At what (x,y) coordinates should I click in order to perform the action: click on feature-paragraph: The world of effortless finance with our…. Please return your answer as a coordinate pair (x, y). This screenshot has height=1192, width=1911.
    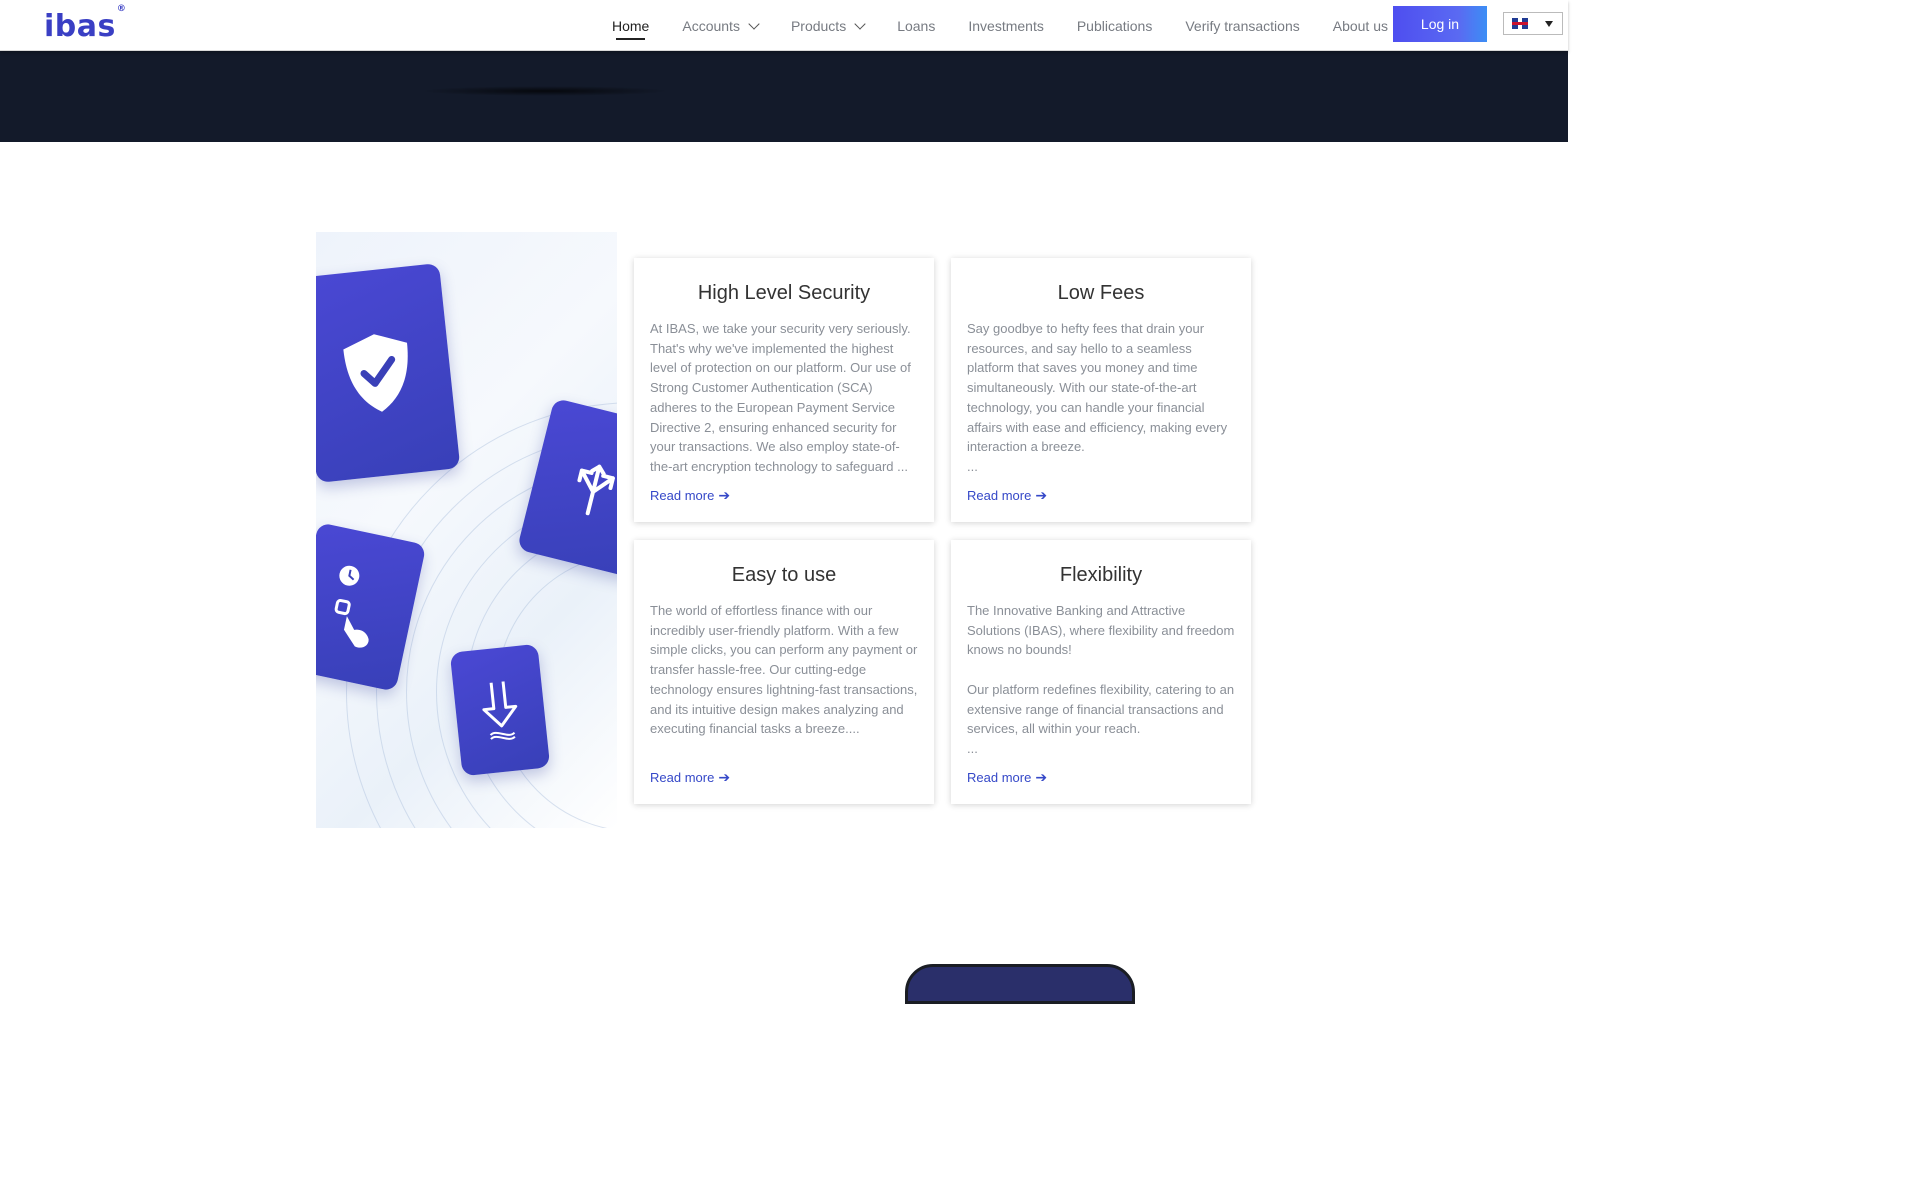
    Looking at the image, I should click on (784, 670).